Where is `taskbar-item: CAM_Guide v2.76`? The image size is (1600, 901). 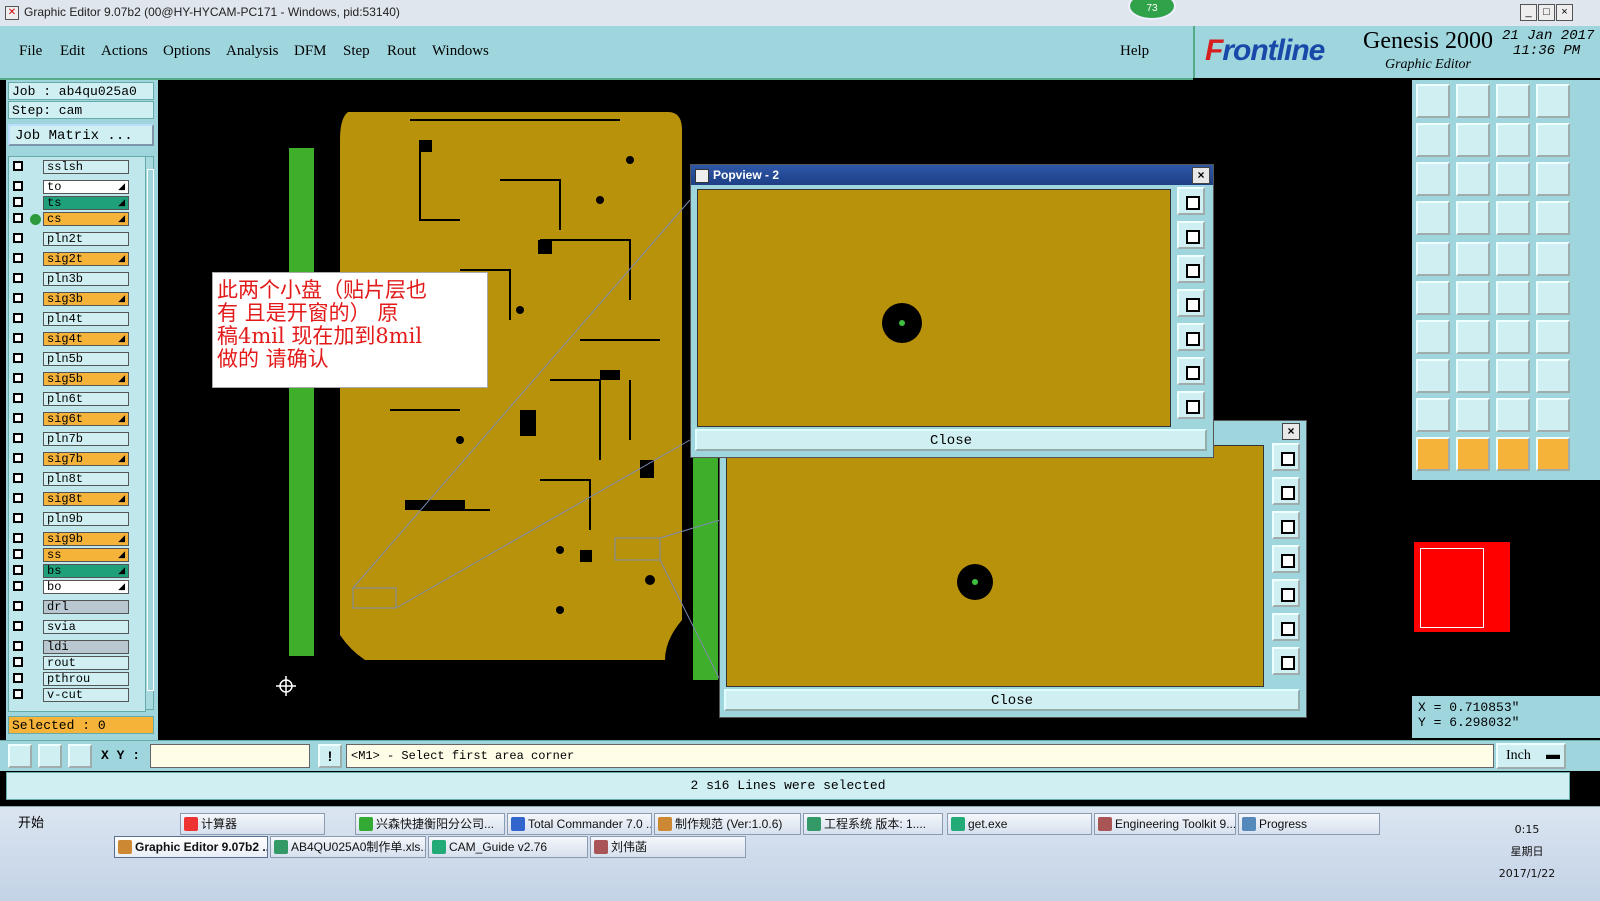
taskbar-item: CAM_Guide v2.76 is located at coordinates (508, 847).